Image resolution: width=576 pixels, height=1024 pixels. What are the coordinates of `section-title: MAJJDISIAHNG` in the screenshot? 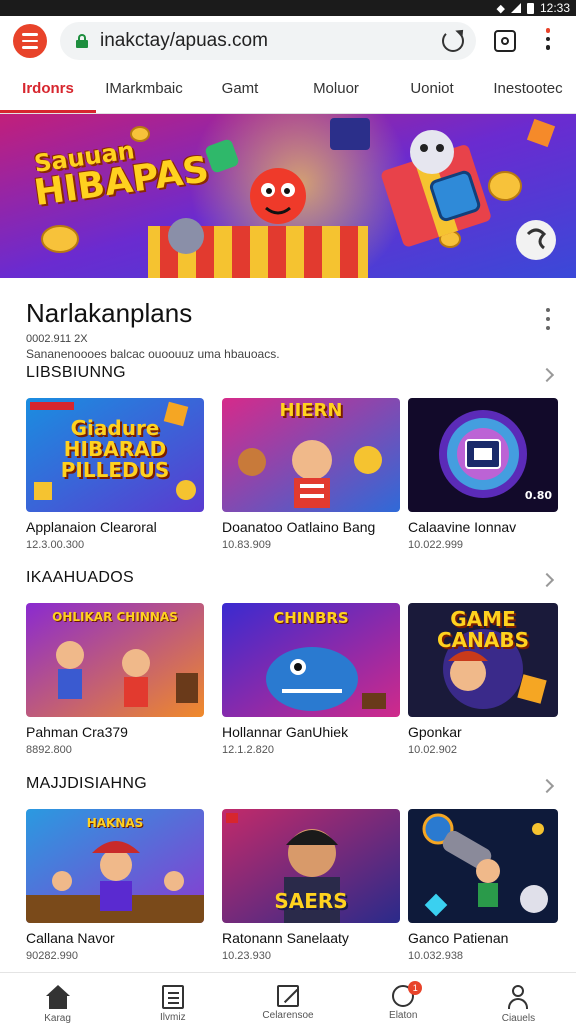 It's located at (86, 783).